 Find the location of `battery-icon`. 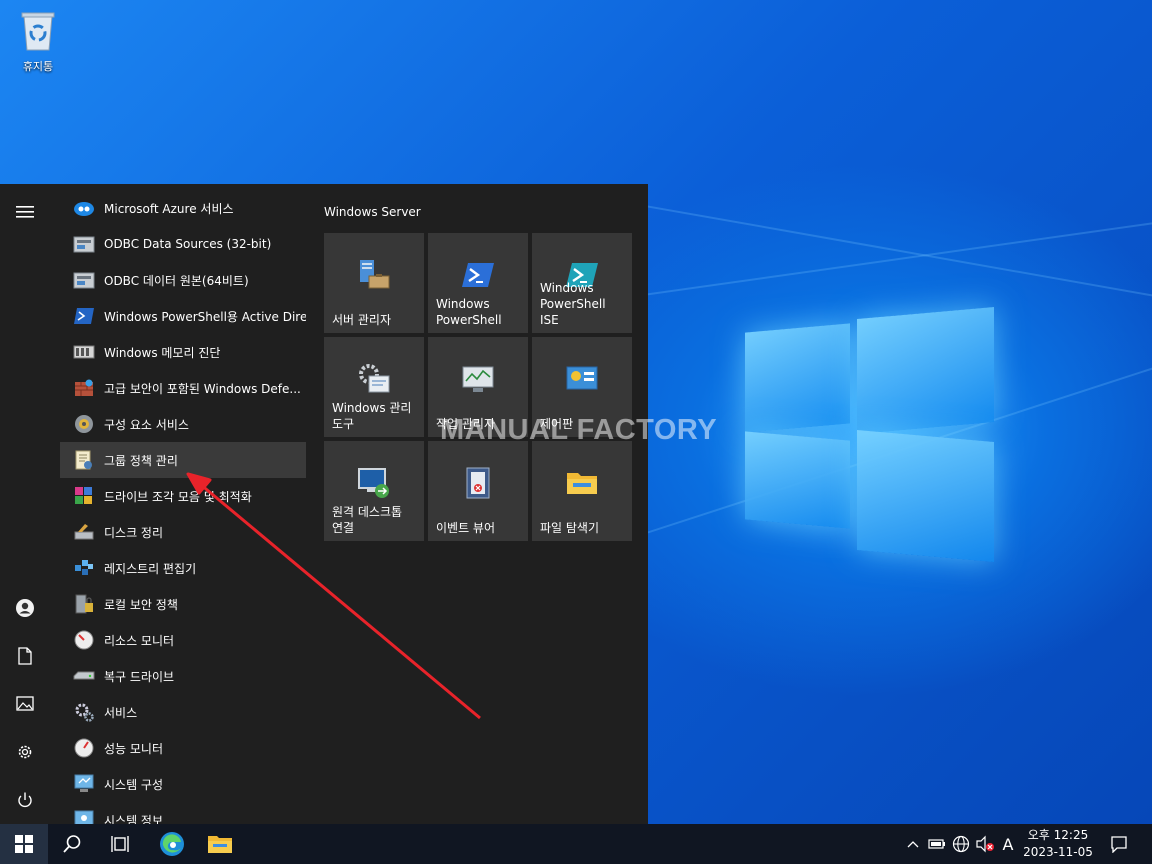

battery-icon is located at coordinates (936, 844).